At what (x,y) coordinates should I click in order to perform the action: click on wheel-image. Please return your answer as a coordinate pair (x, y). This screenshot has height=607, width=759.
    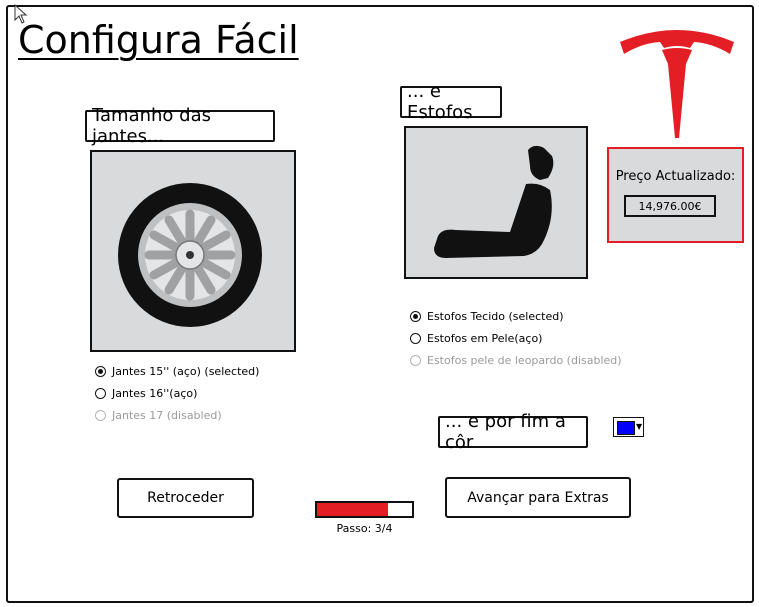
    Looking at the image, I should click on (193, 251).